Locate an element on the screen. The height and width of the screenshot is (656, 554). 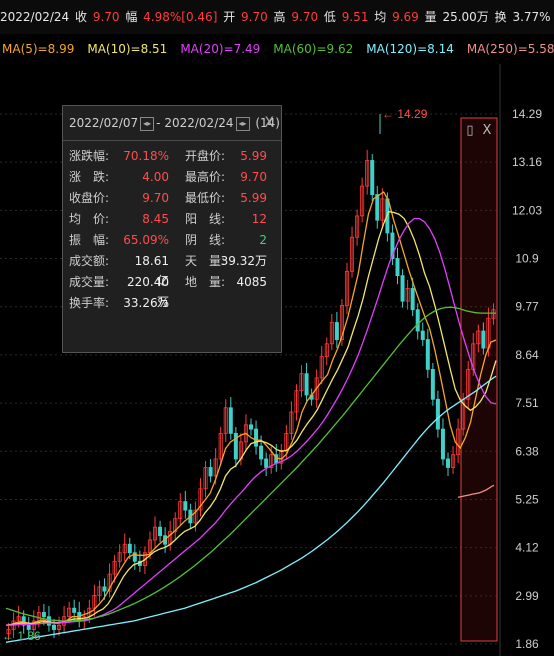
y-tick-label: 7.51 is located at coordinates (527, 403).